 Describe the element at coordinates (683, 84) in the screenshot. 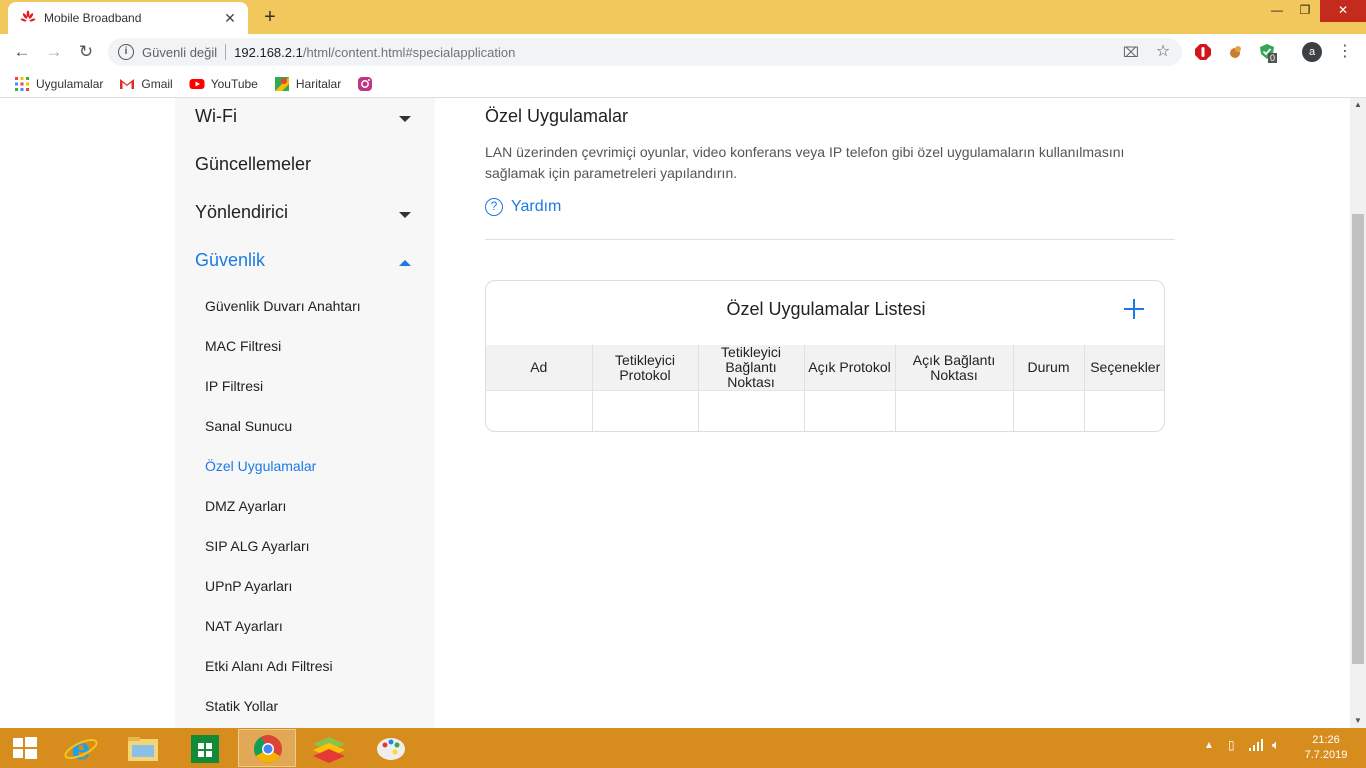

I see `bookmarks-bar: Uygulamalar Gmail YouTube Haritalar` at that location.